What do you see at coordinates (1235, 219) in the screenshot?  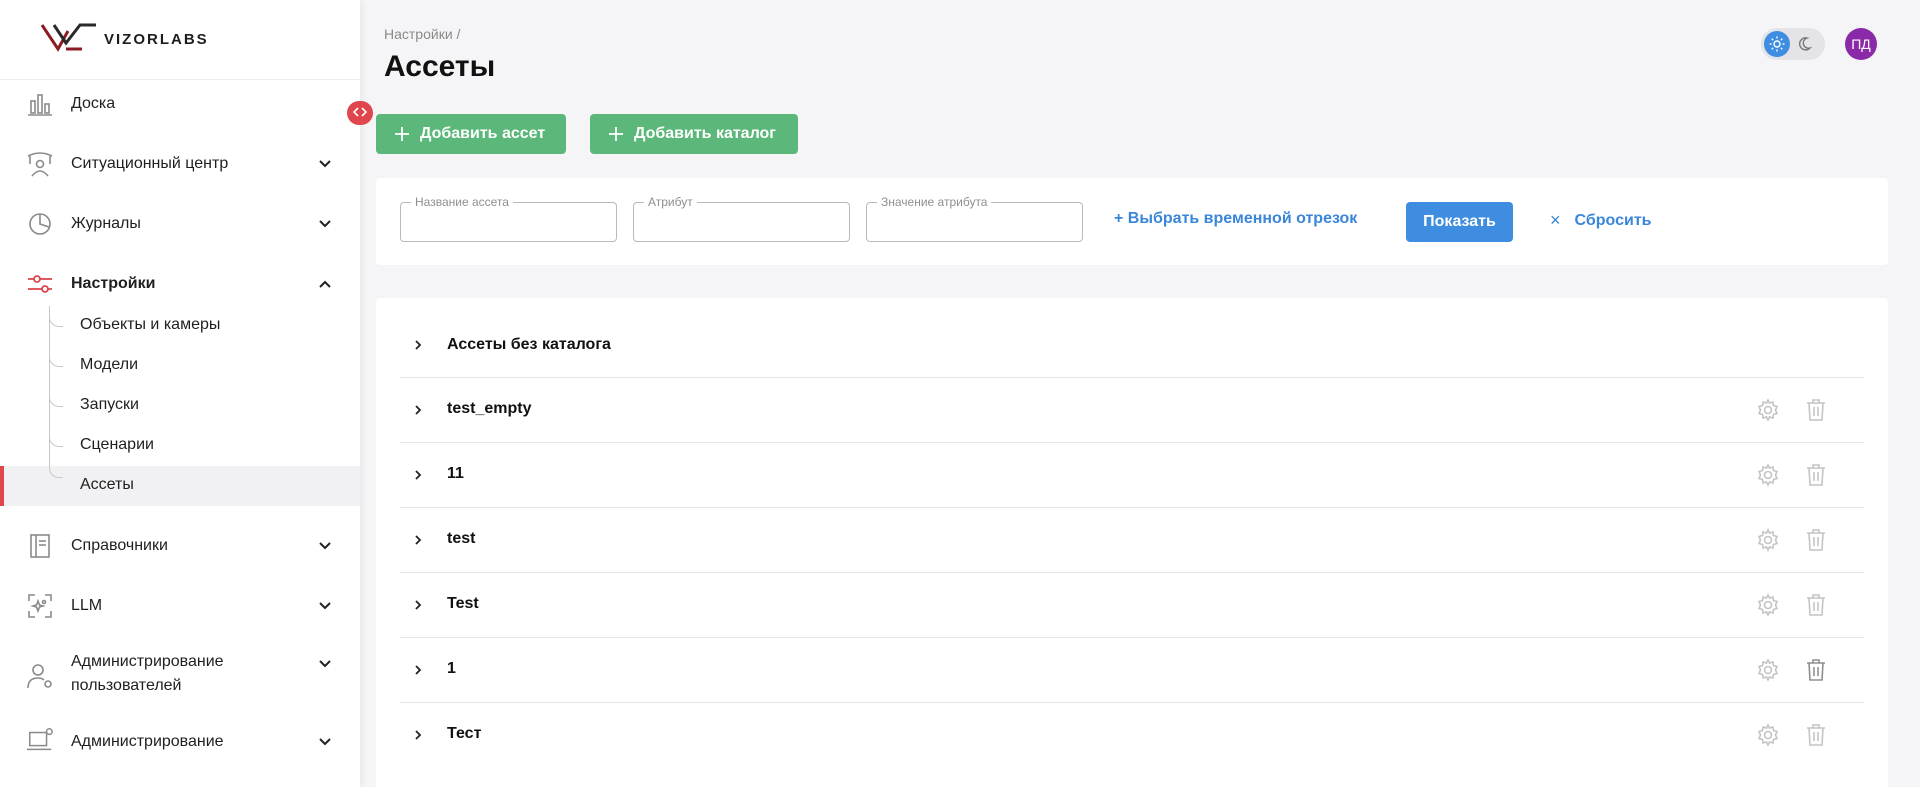 I see `select-time-range-link: + Выбрать временной отрезок` at bounding box center [1235, 219].